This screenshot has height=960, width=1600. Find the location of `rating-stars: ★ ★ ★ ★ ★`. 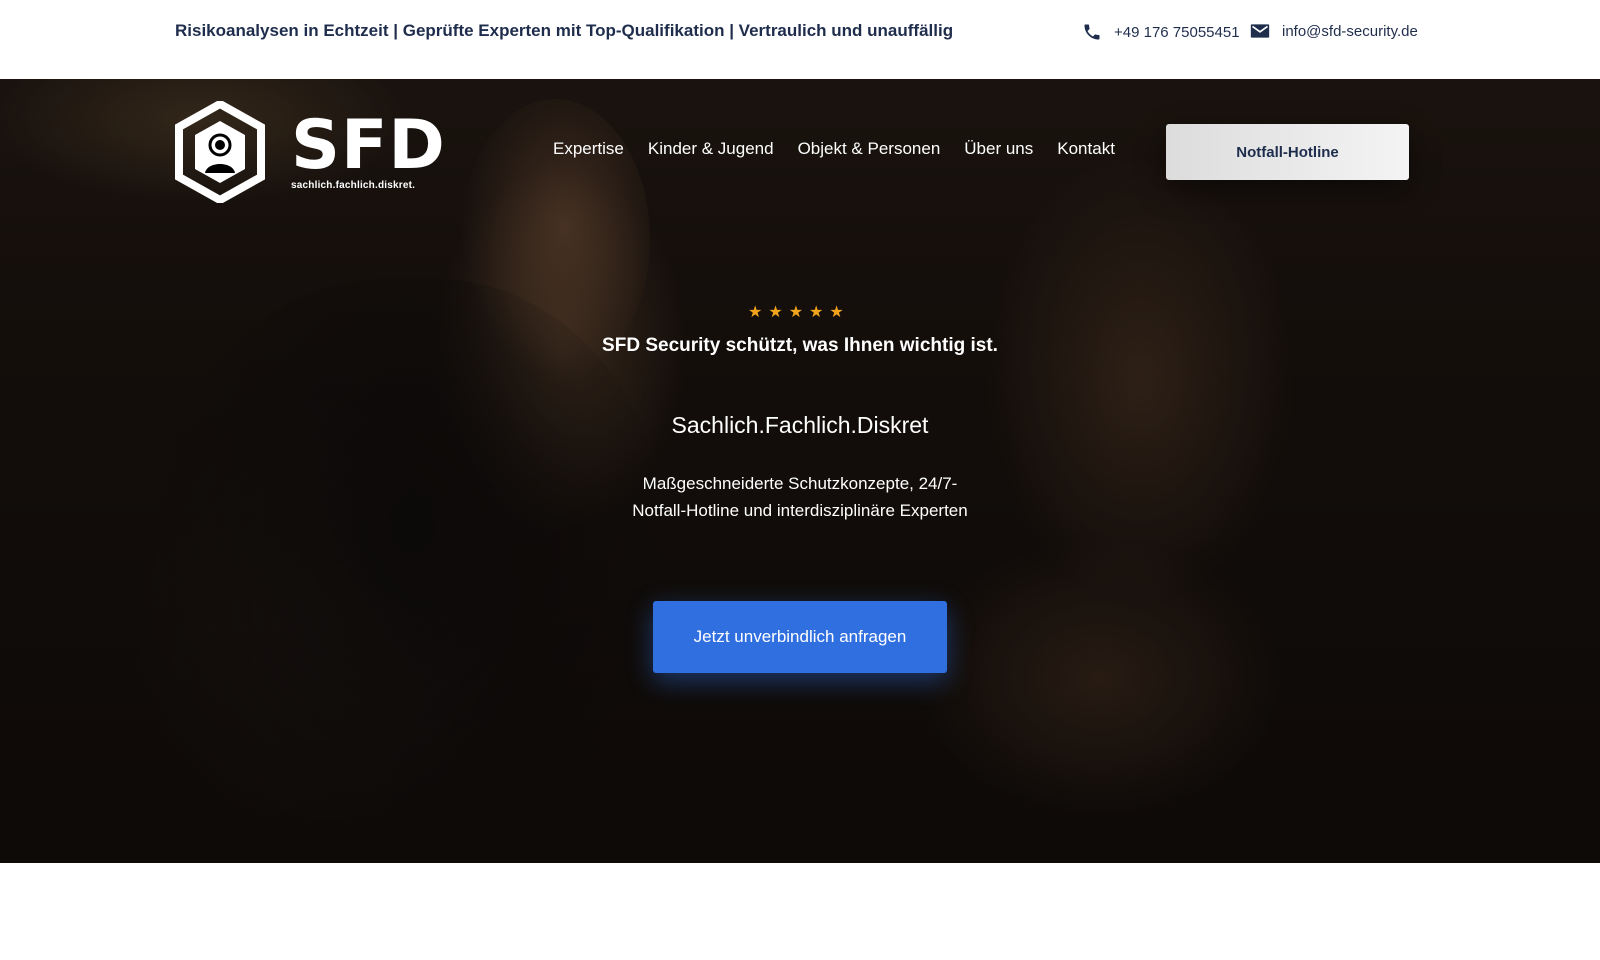

rating-stars: ★ ★ ★ ★ ★ is located at coordinates (796, 313).